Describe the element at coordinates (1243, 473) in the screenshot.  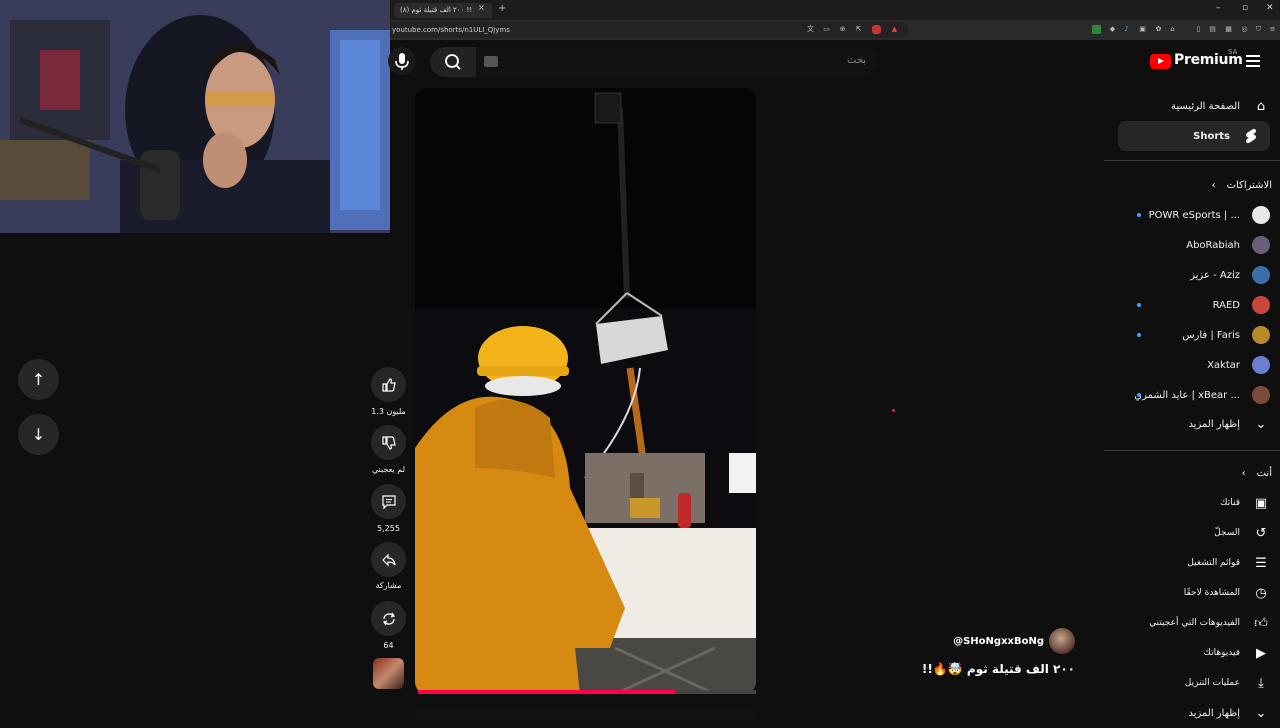
I see `chevron-icon: ‹` at that location.